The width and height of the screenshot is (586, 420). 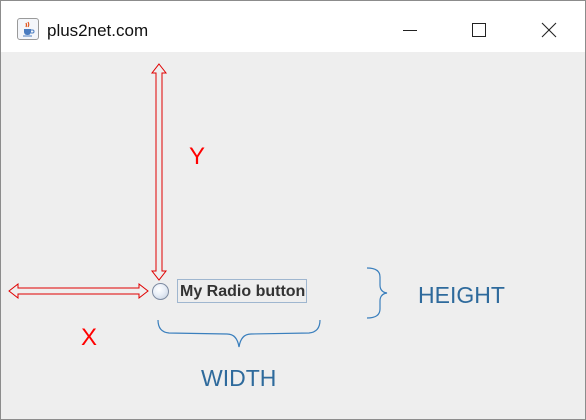 What do you see at coordinates (242, 291) in the screenshot?
I see `radio-label: My Radio button` at bounding box center [242, 291].